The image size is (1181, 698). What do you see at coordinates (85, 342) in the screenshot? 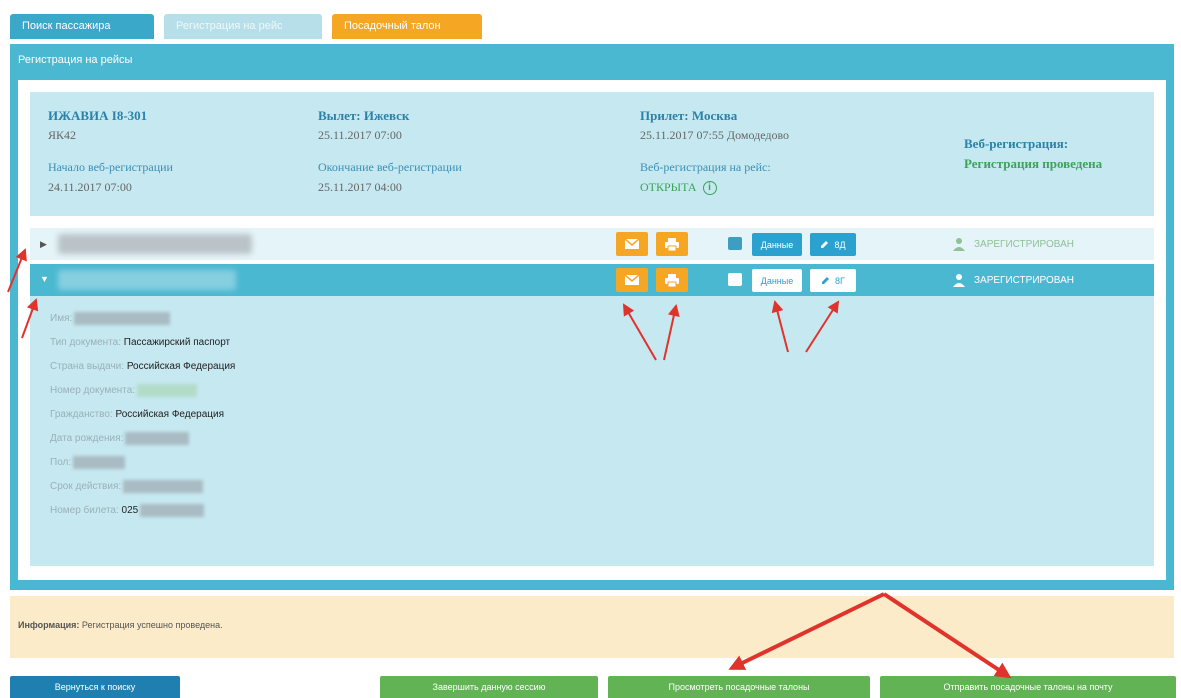
I see `doc-type-label: Тип документа:` at bounding box center [85, 342].